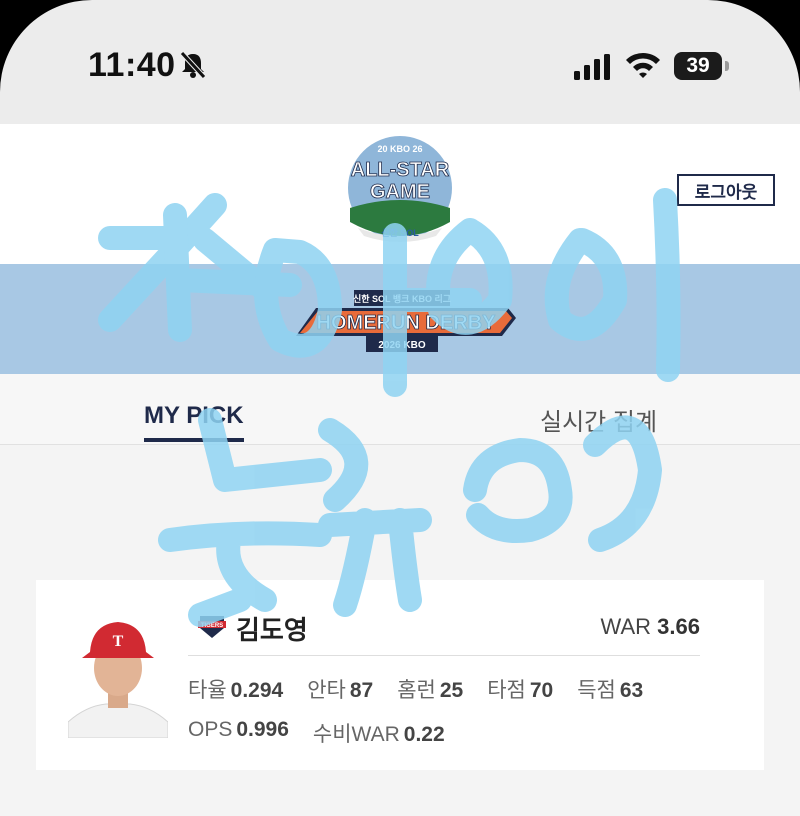  Describe the element at coordinates (238, 729) in the screenshot. I see `stat-ops: OPS 0.996` at that location.